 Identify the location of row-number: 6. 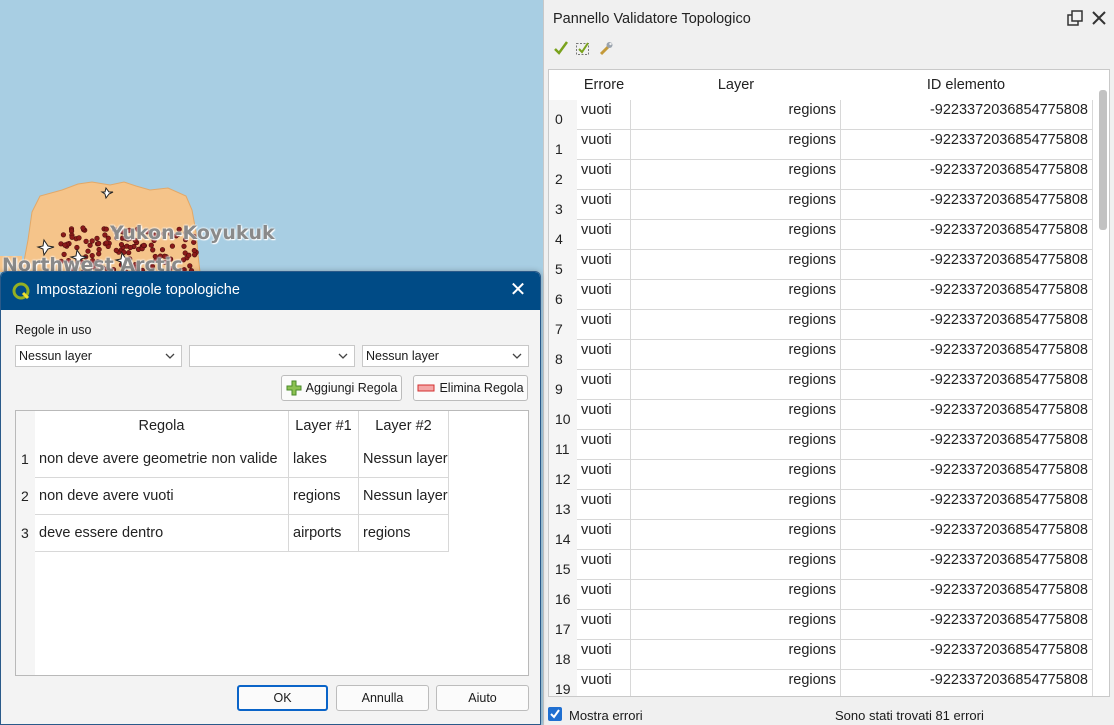
(563, 295).